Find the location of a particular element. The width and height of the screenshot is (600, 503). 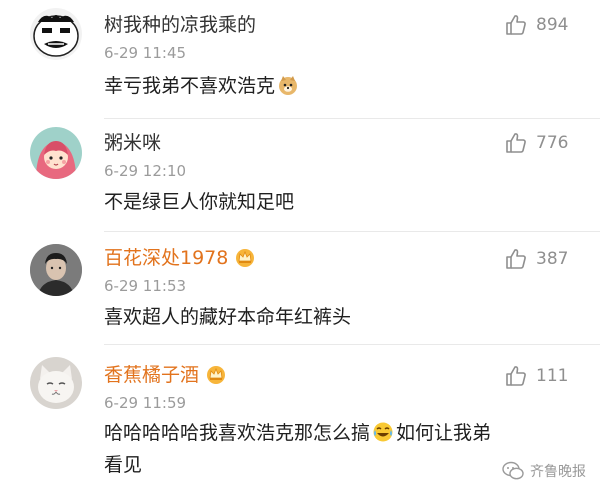

watermark: 齐鲁晚报 is located at coordinates (544, 471).